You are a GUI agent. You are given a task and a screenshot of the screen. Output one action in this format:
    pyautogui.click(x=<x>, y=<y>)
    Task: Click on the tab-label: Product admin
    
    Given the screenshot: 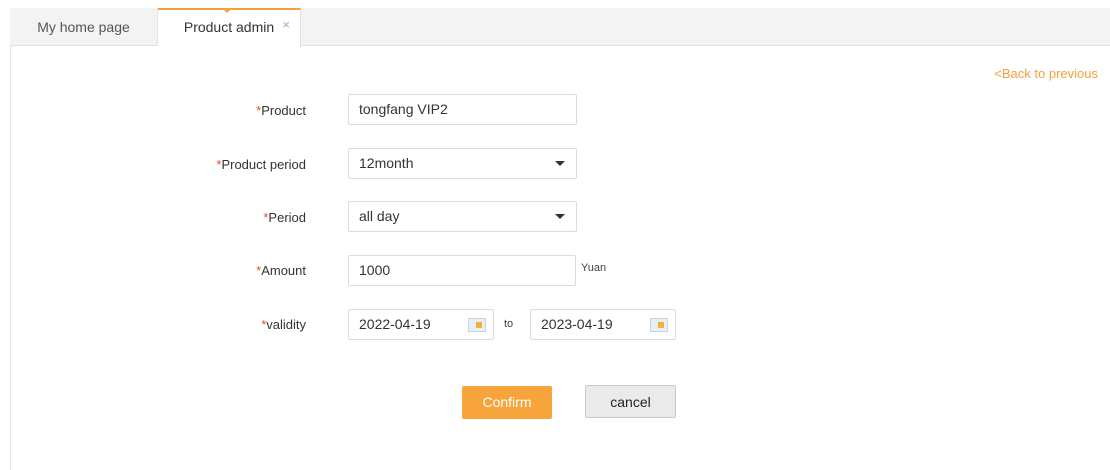 What is the action you would take?
    pyautogui.click(x=229, y=27)
    